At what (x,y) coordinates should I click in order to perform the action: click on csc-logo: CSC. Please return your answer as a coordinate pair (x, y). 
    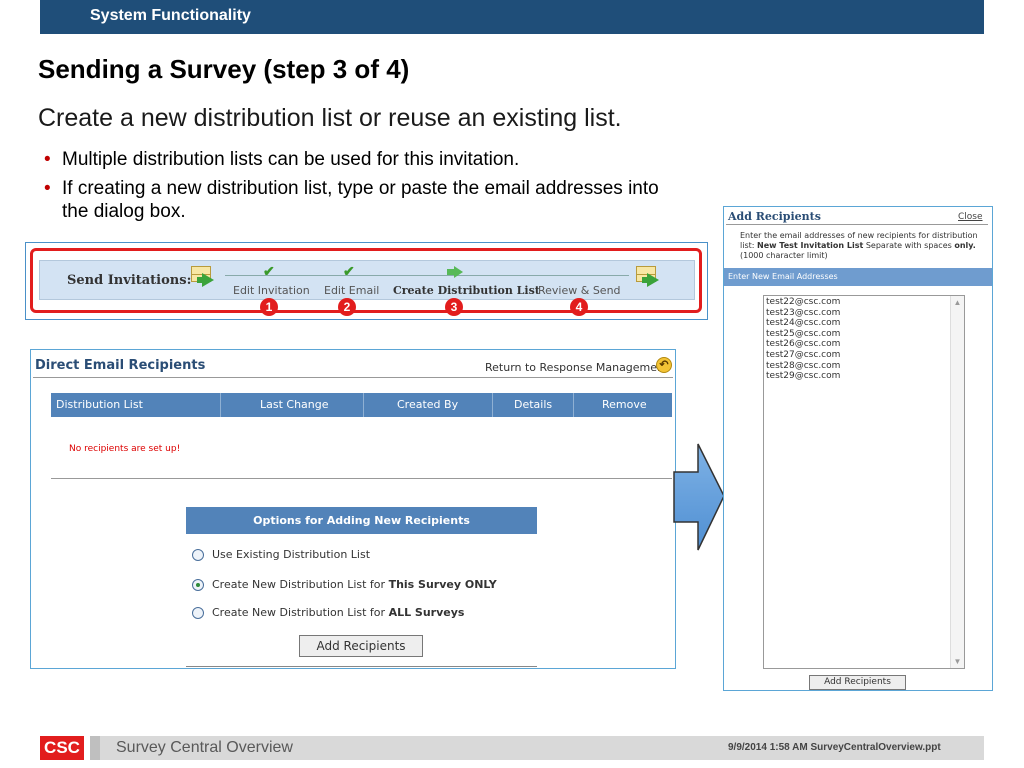
    Looking at the image, I should click on (62, 748).